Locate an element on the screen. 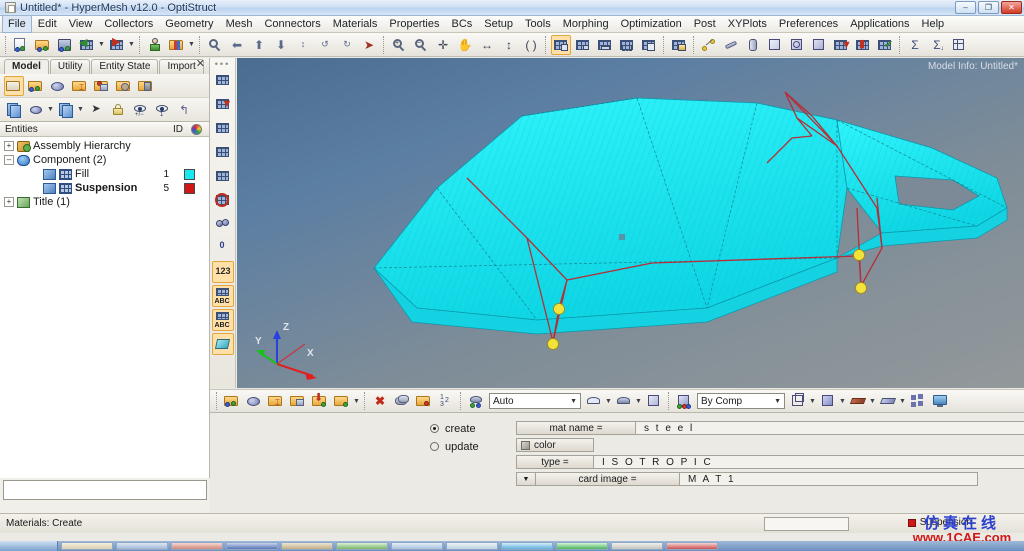 The image size is (1024, 551). feature-lines-icon is located at coordinates (858, 401).